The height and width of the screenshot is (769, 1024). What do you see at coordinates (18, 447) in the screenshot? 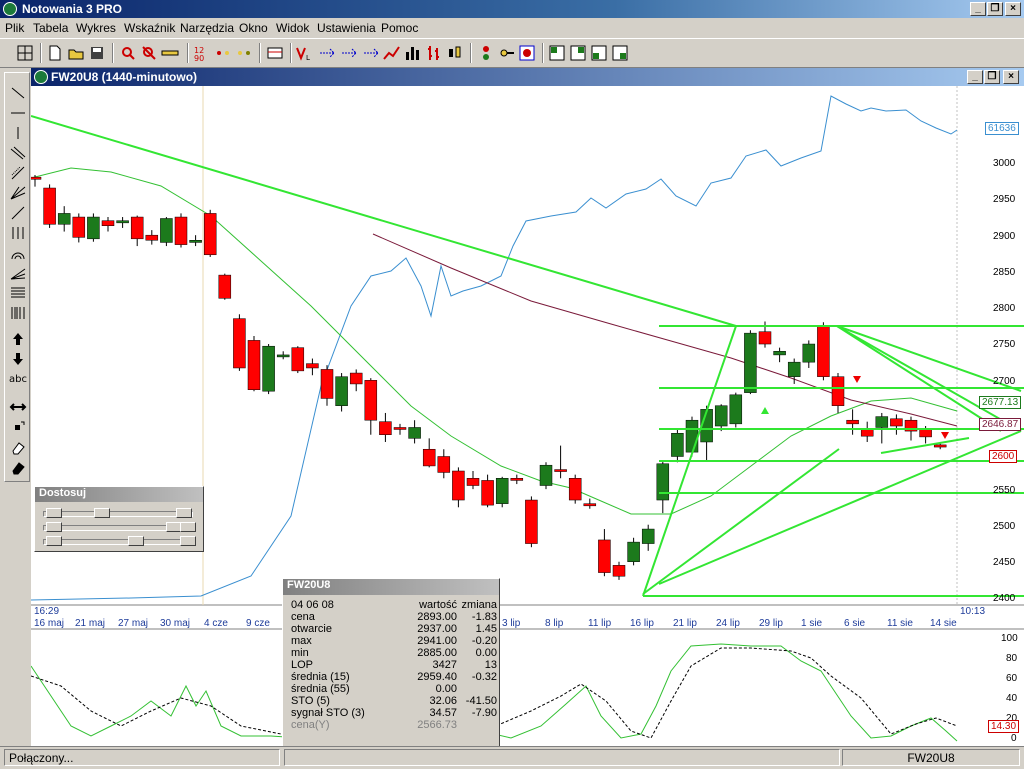
I see `eraser-icon` at bounding box center [18, 447].